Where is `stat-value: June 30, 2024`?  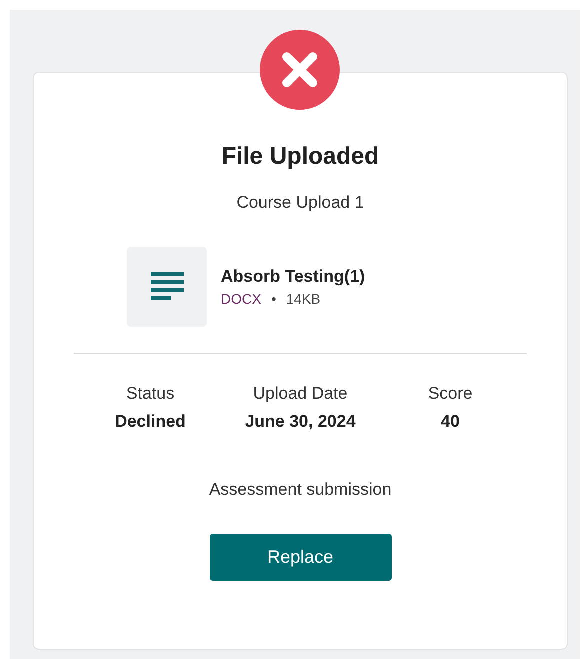
stat-value: June 30, 2024 is located at coordinates (300, 422).